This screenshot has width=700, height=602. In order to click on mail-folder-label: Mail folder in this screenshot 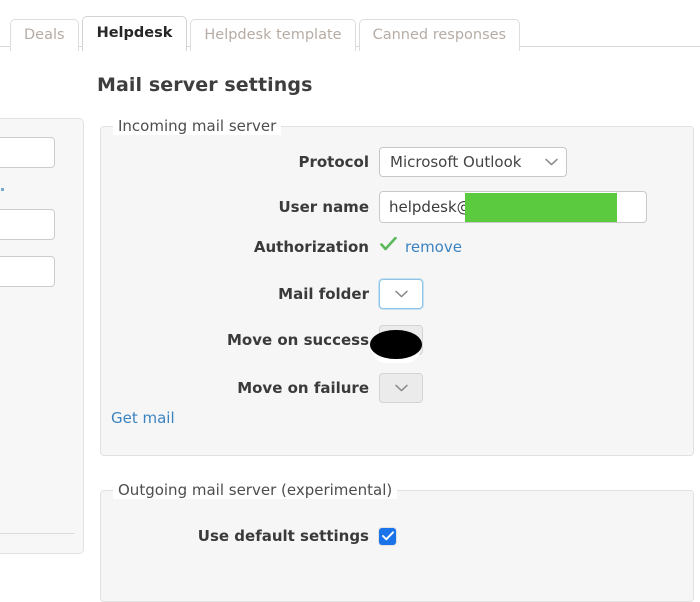, I will do `click(323, 294)`.